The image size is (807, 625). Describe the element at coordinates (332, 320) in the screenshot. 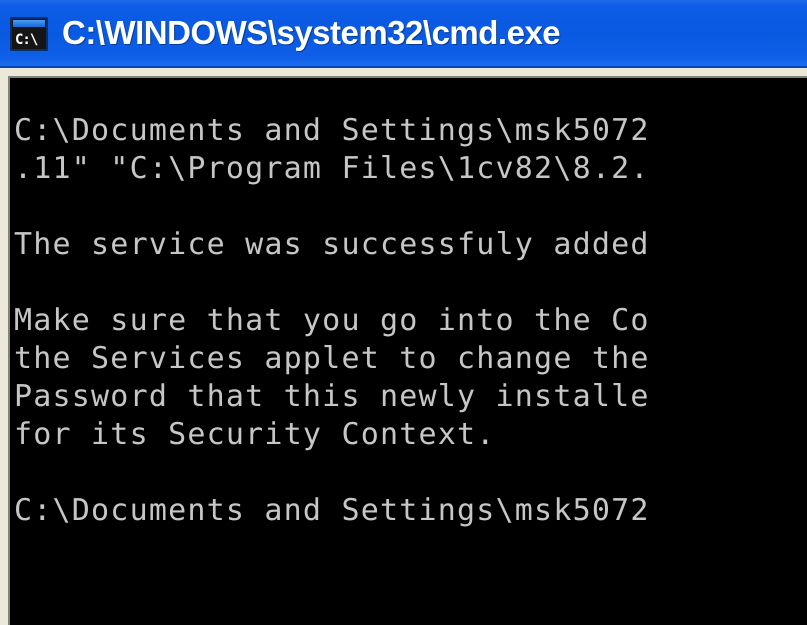

I see `console-line: Make sure that you go into the Co` at that location.